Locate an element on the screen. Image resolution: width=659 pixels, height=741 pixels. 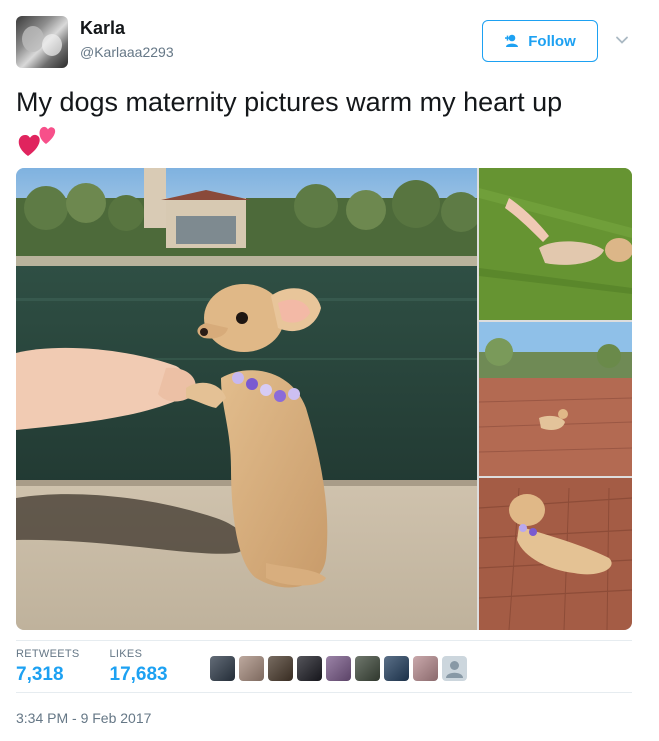
likes-label: LIKES is located at coordinates (126, 654).